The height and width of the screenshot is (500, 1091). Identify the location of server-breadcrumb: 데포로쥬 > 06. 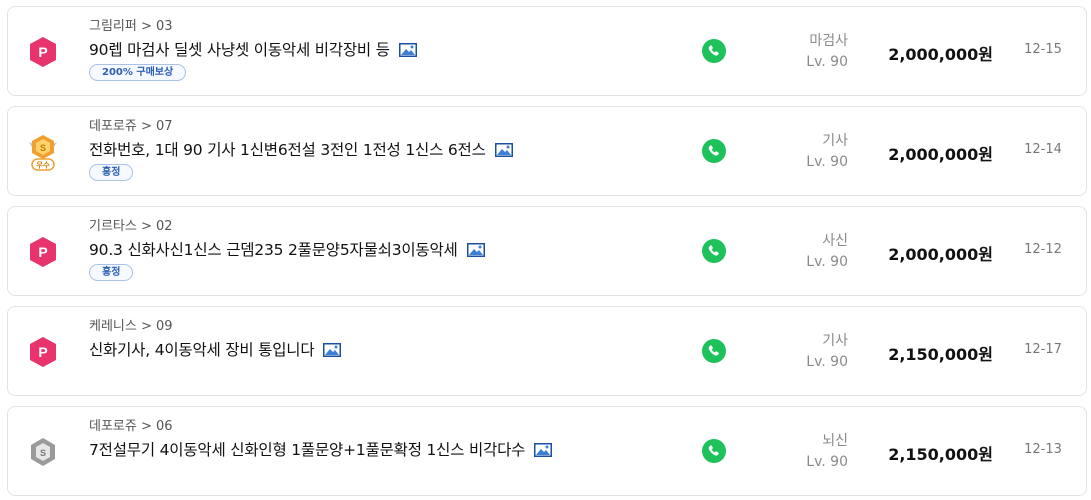
(131, 426).